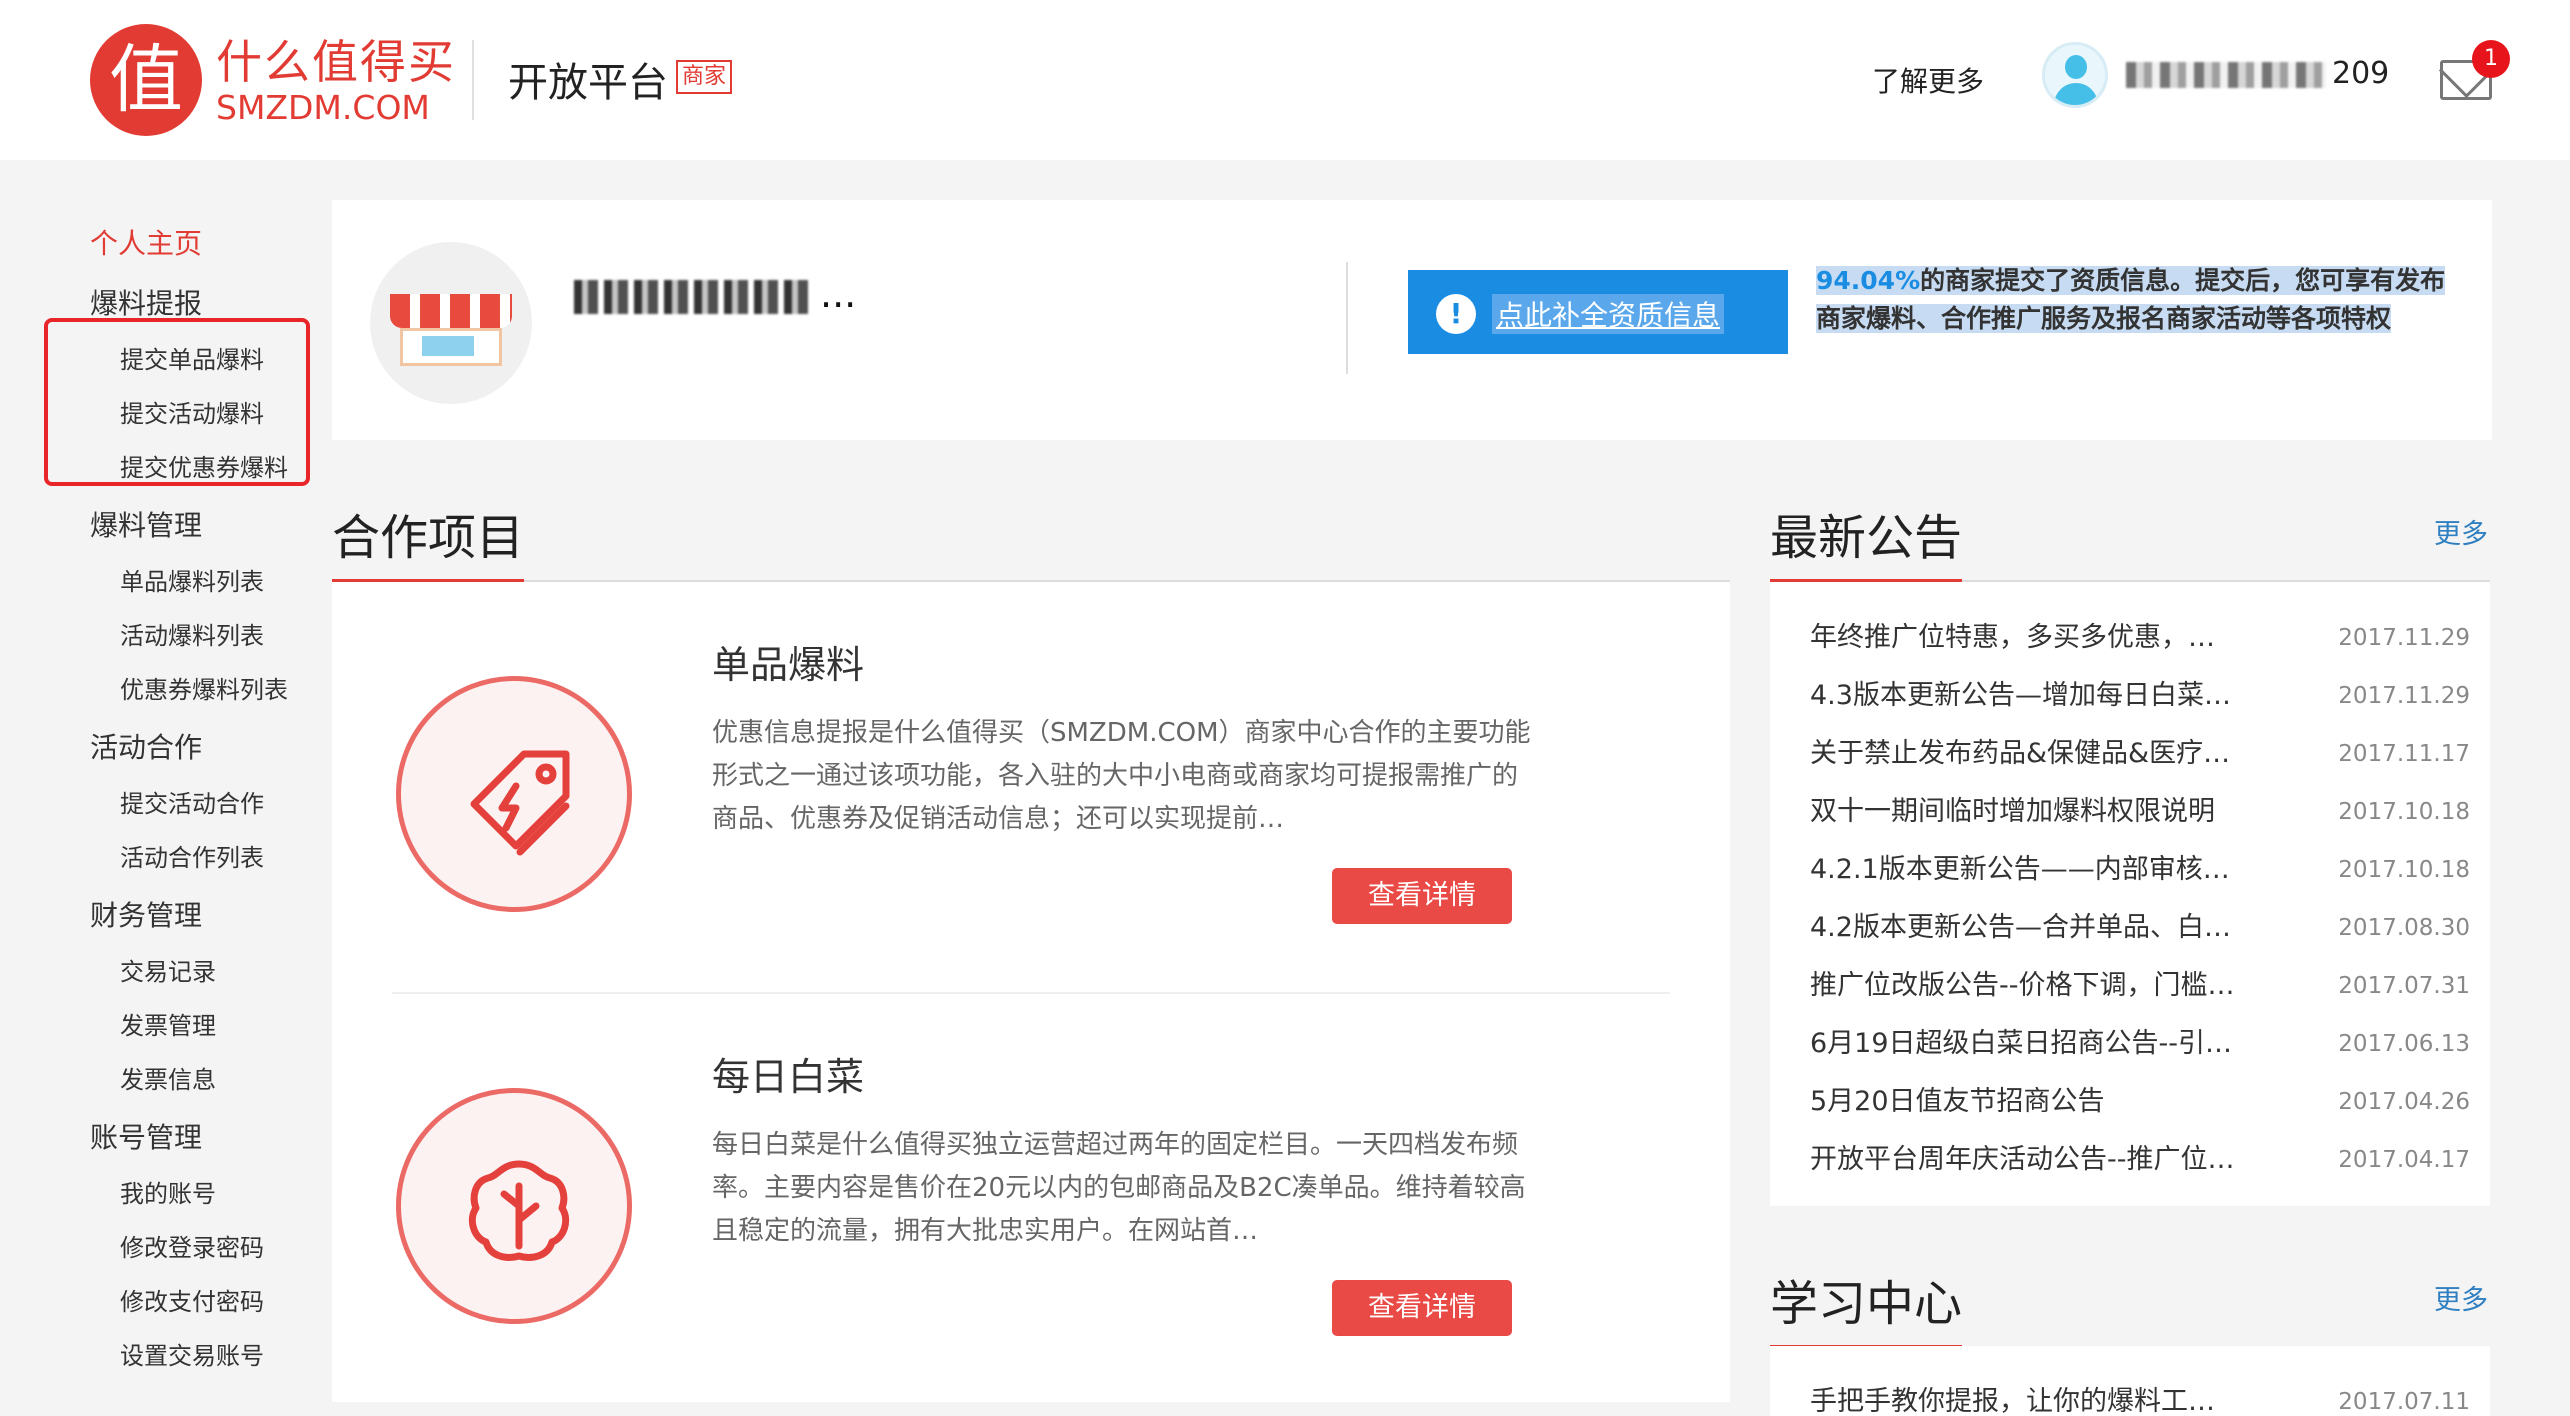  What do you see at coordinates (2491, 59) in the screenshot?
I see `mail-unread-badge: 1` at bounding box center [2491, 59].